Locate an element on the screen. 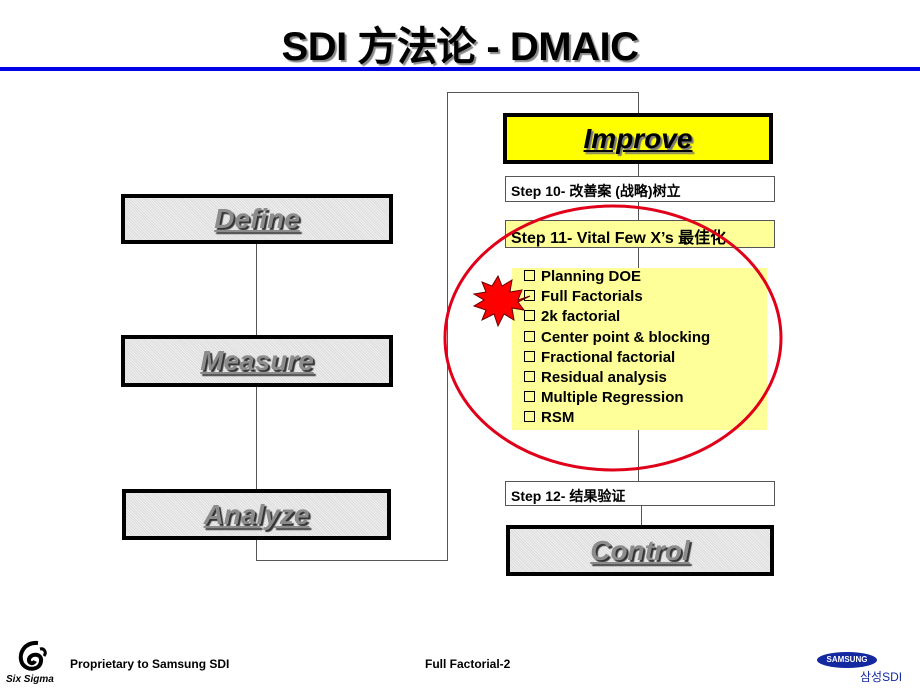 This screenshot has height=690, width=920. highlight-circle is located at coordinates (613, 338).